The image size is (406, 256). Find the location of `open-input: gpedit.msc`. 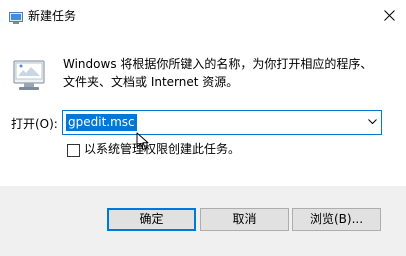

open-input: gpedit.msc is located at coordinates (101, 122).